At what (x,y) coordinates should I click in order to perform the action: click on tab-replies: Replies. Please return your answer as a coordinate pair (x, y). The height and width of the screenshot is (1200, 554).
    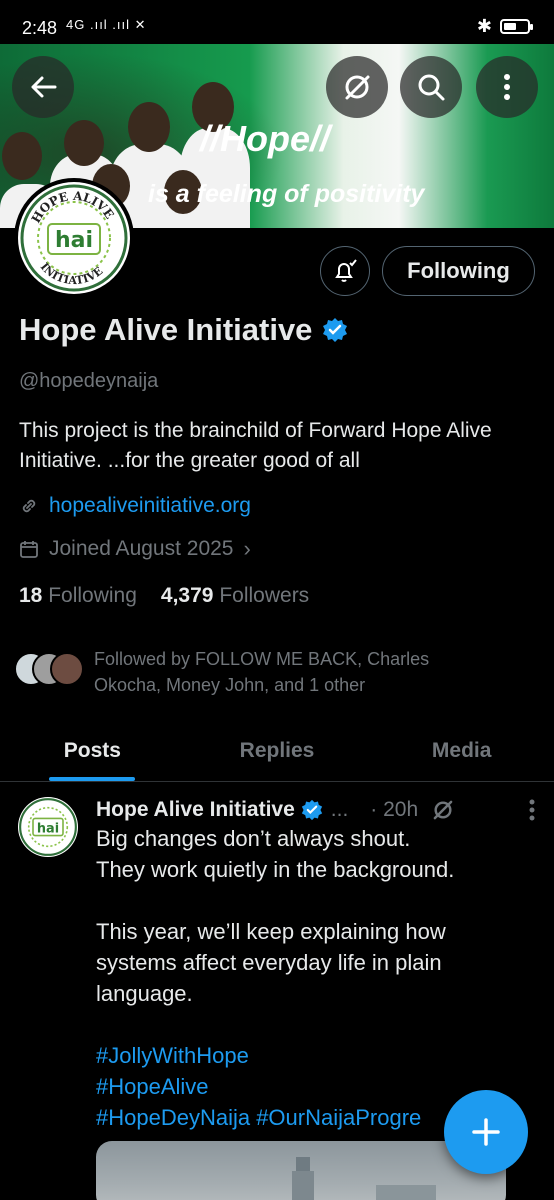
    Looking at the image, I should click on (277, 750).